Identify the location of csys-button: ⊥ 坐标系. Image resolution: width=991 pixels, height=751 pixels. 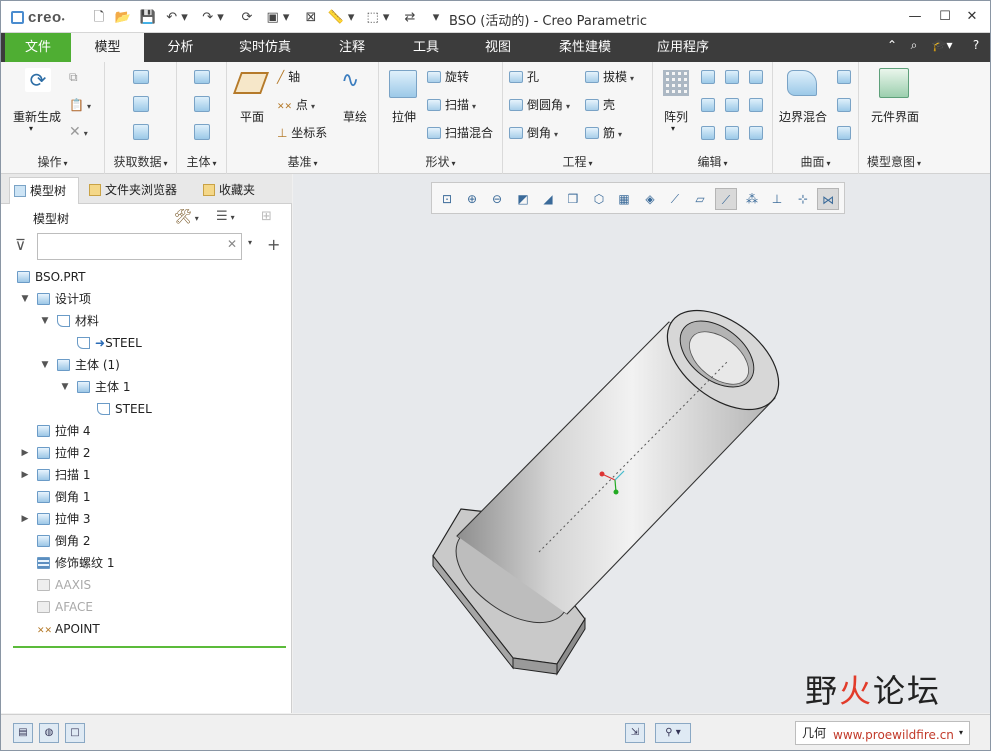
(302, 132).